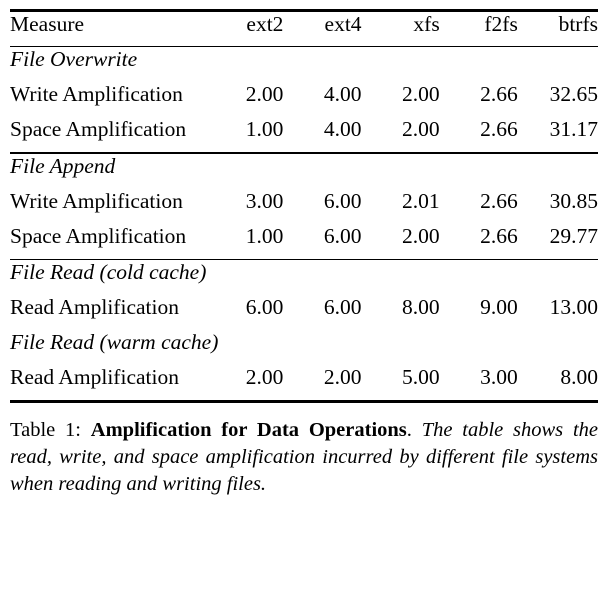 The image size is (608, 606). Describe the element at coordinates (248, 430) in the screenshot. I see `caption-title: Amplification for Data Operations` at that location.